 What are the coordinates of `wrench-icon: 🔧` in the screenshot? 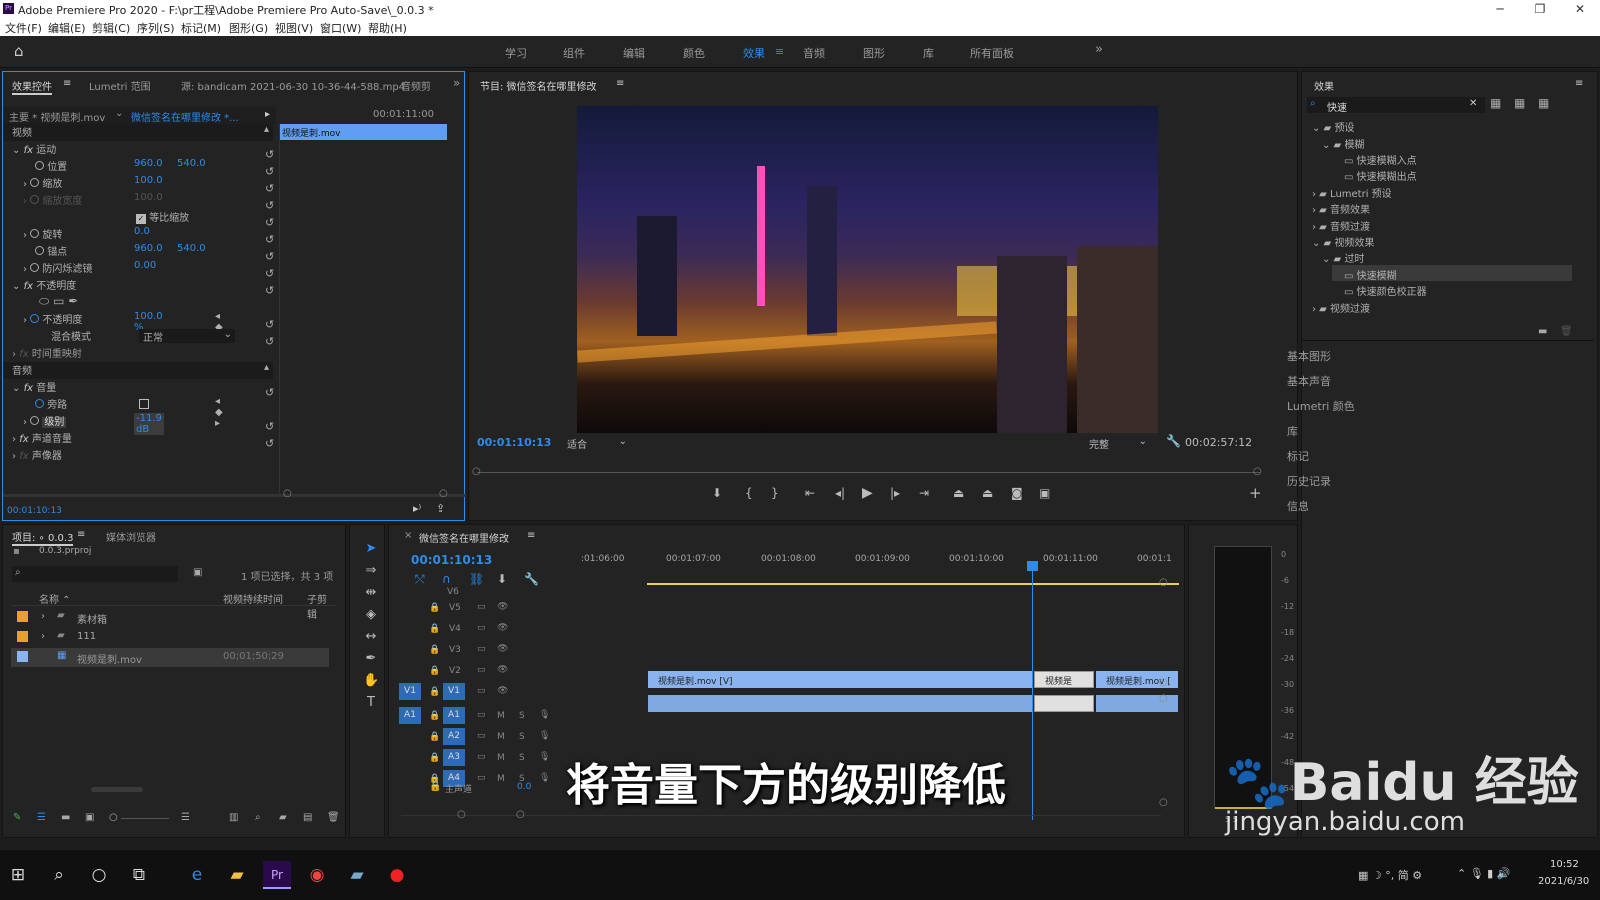 It's located at (1173, 441).